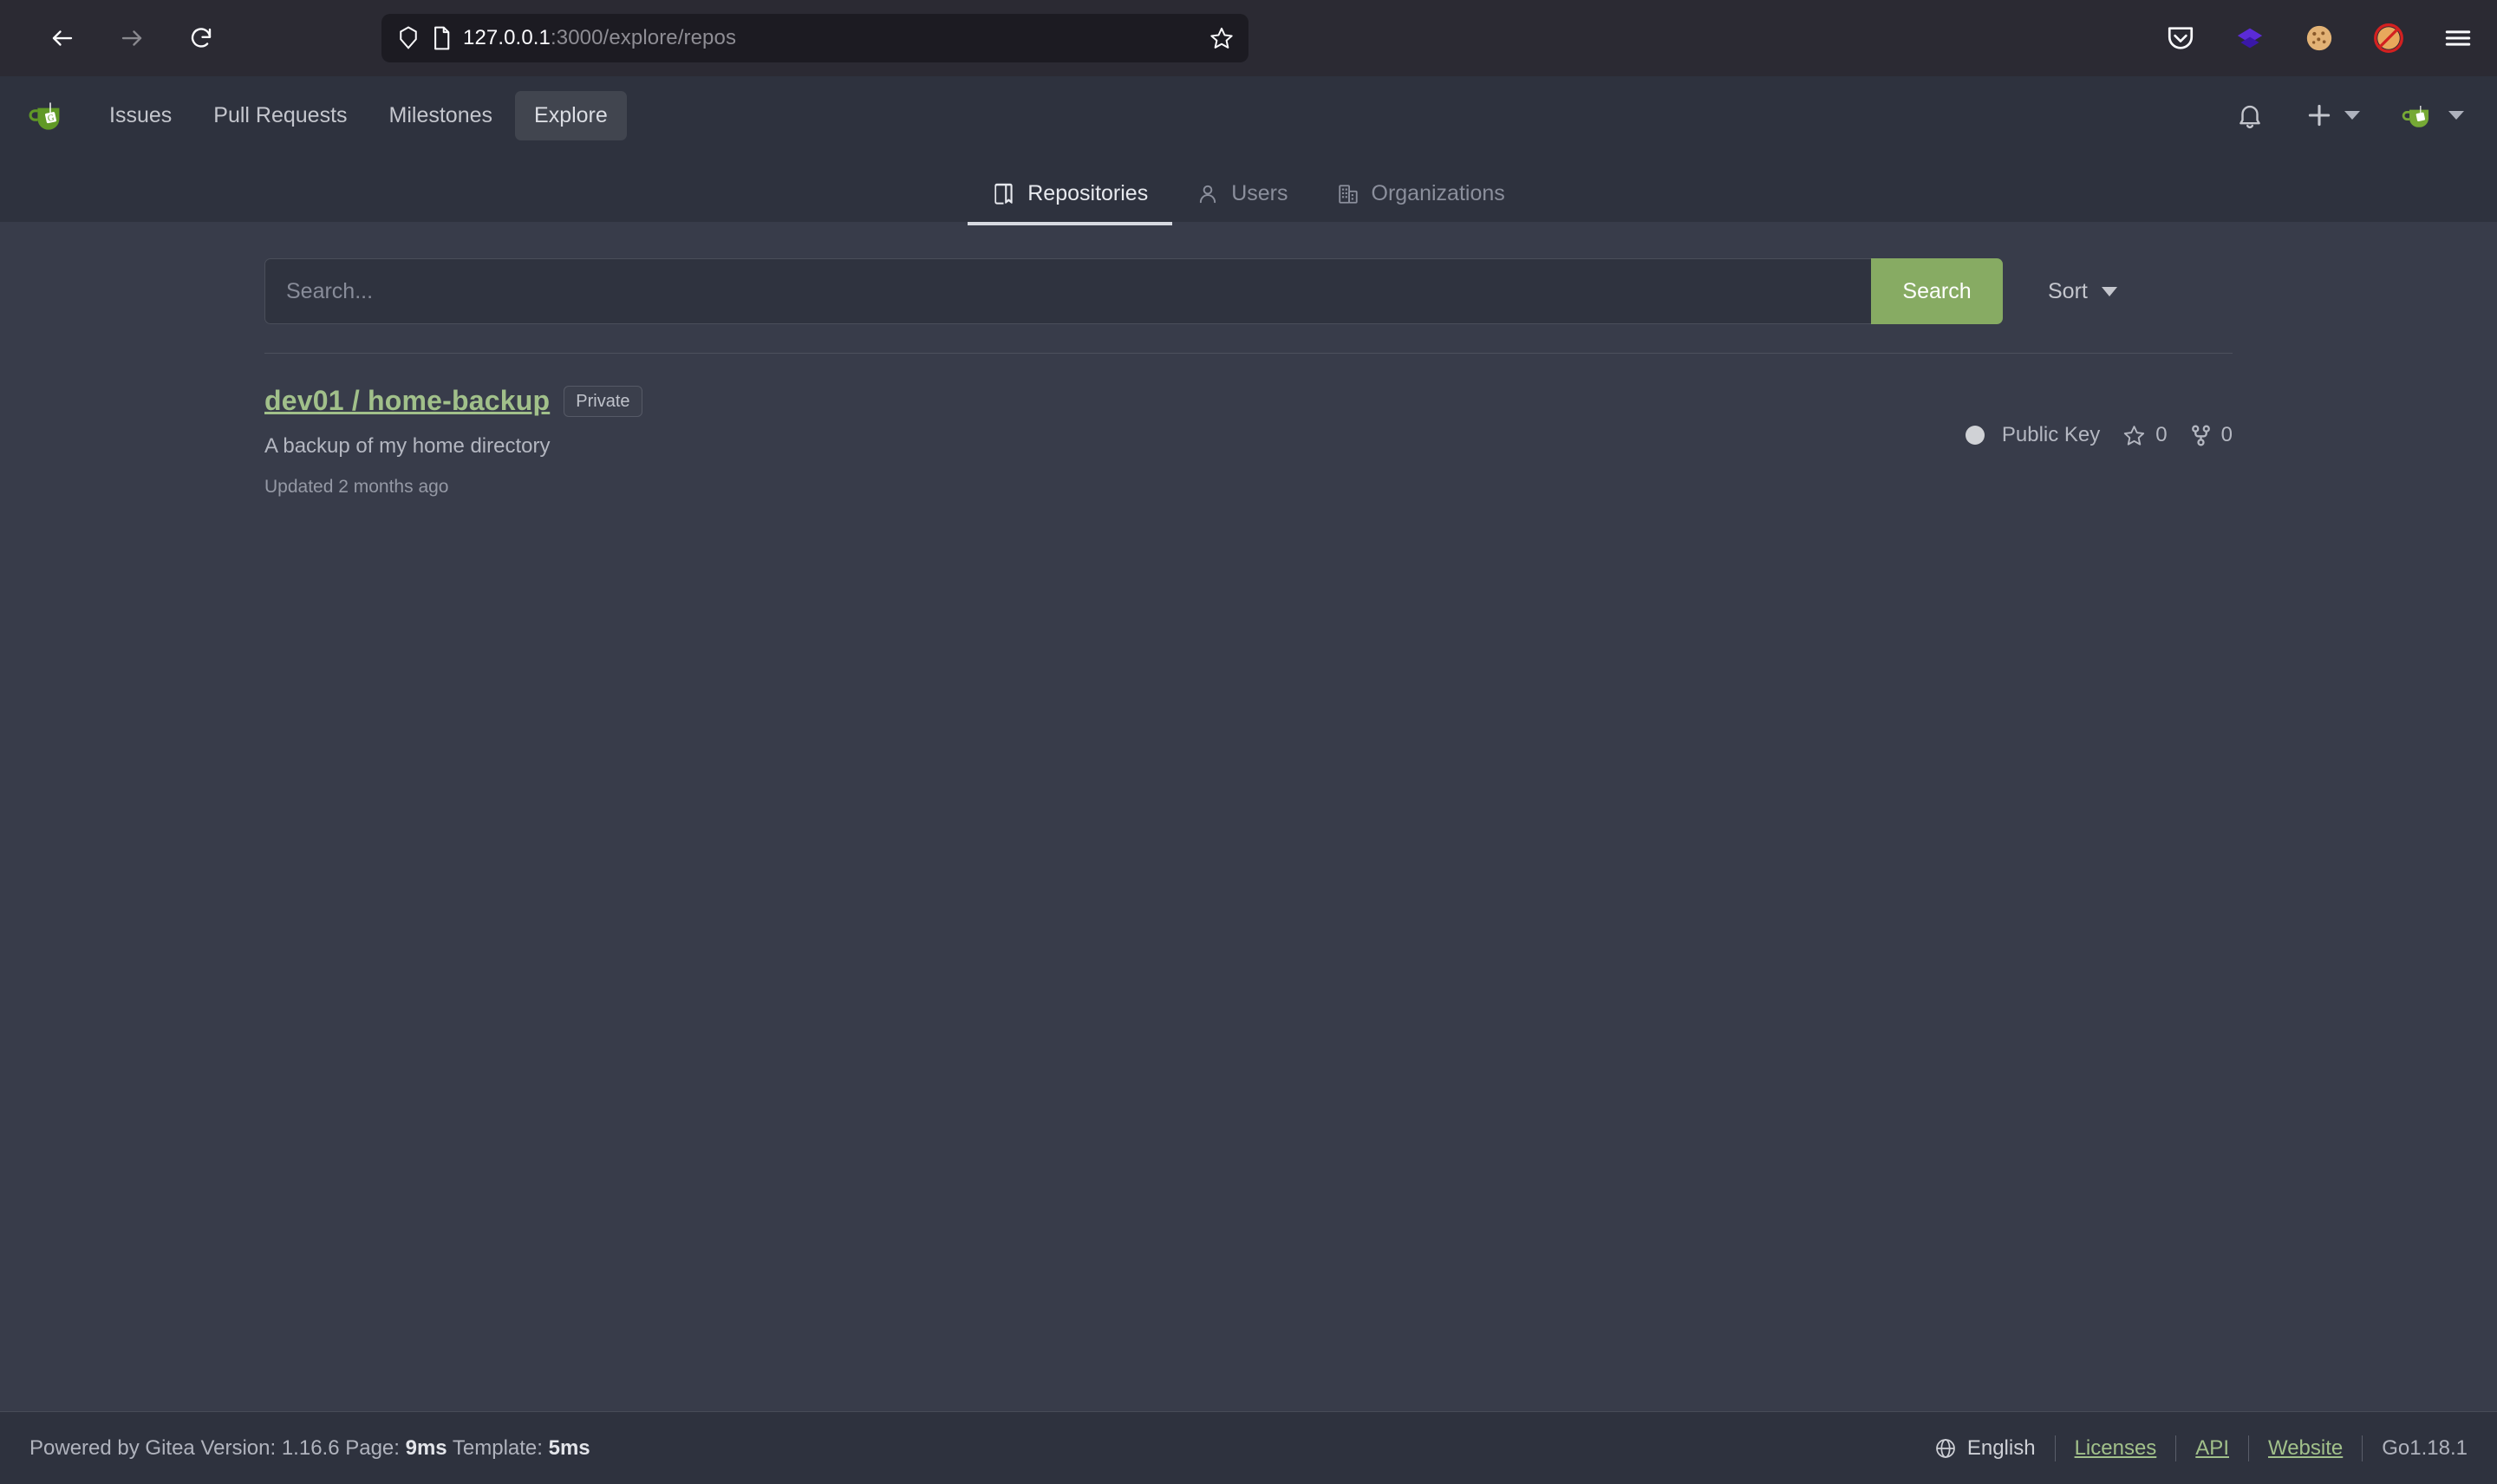 This screenshot has width=2497, height=1484. What do you see at coordinates (2425, 1447) in the screenshot?
I see `footer-go-version: Go1.18.1` at bounding box center [2425, 1447].